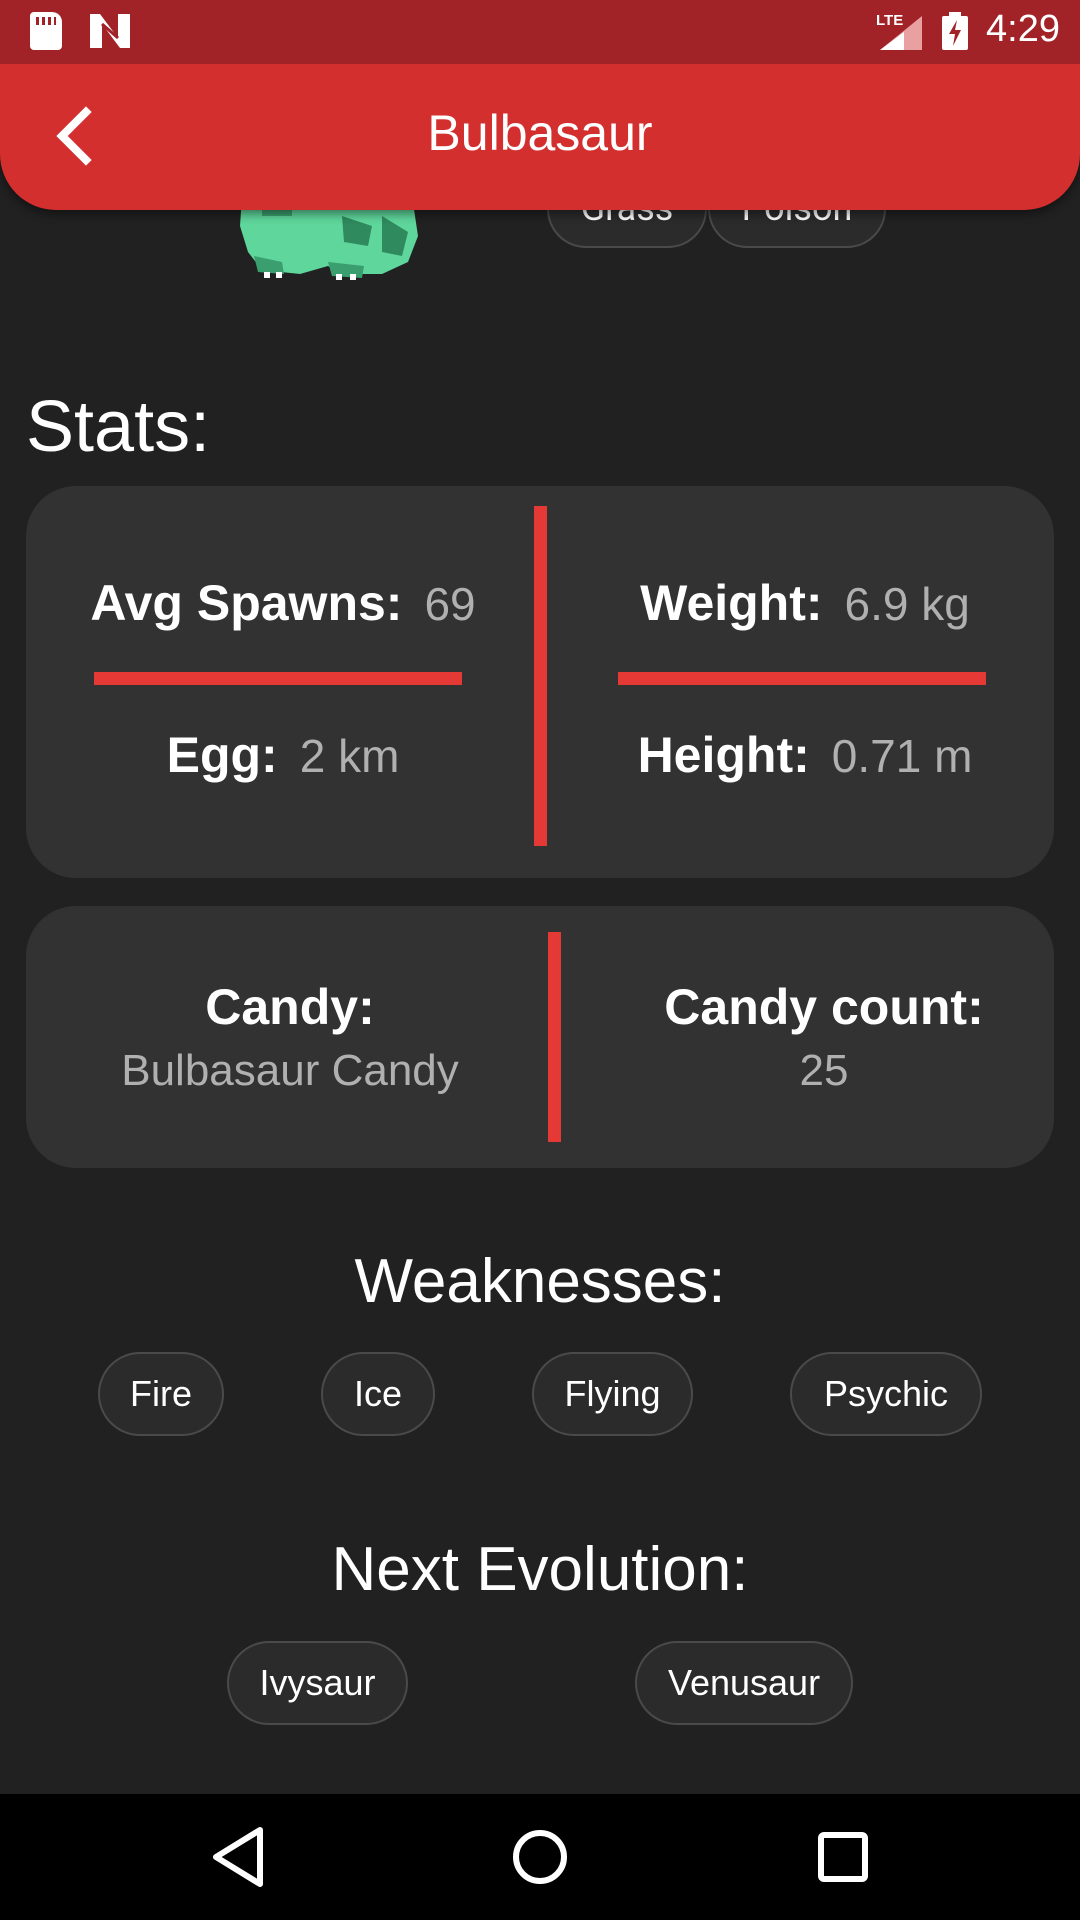  I want to click on avg-spawns-stat: Avg Spawns: 69, so click(283, 603).